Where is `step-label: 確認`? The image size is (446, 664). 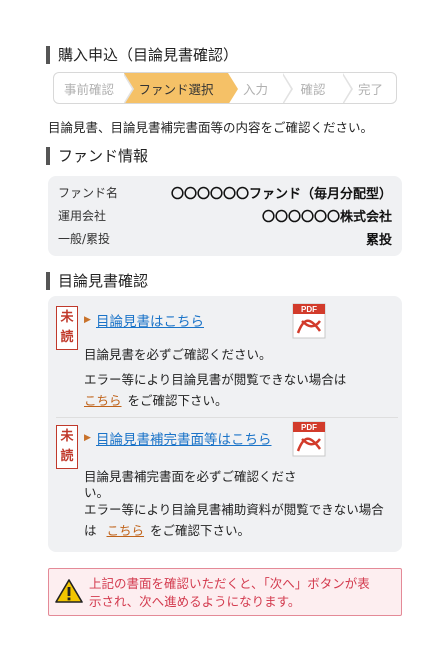 step-label: 確認 is located at coordinates (313, 89).